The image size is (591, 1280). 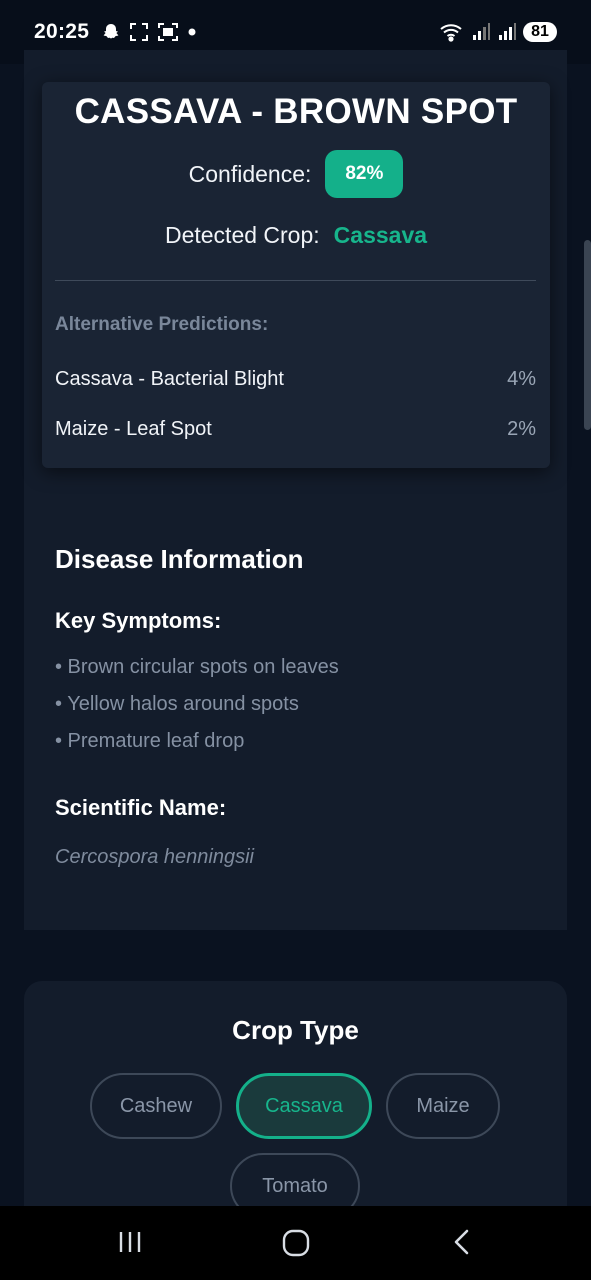 I want to click on screenshot-frame-icon, so click(x=139, y=32).